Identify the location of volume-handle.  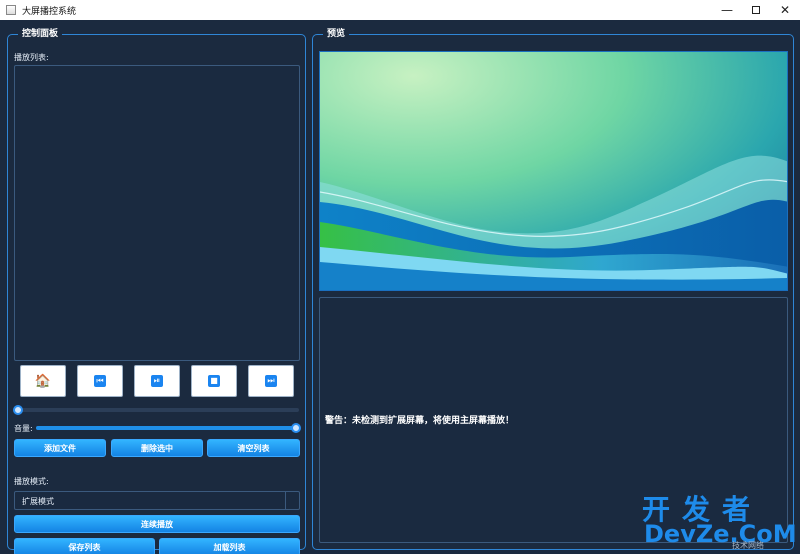
(296, 428).